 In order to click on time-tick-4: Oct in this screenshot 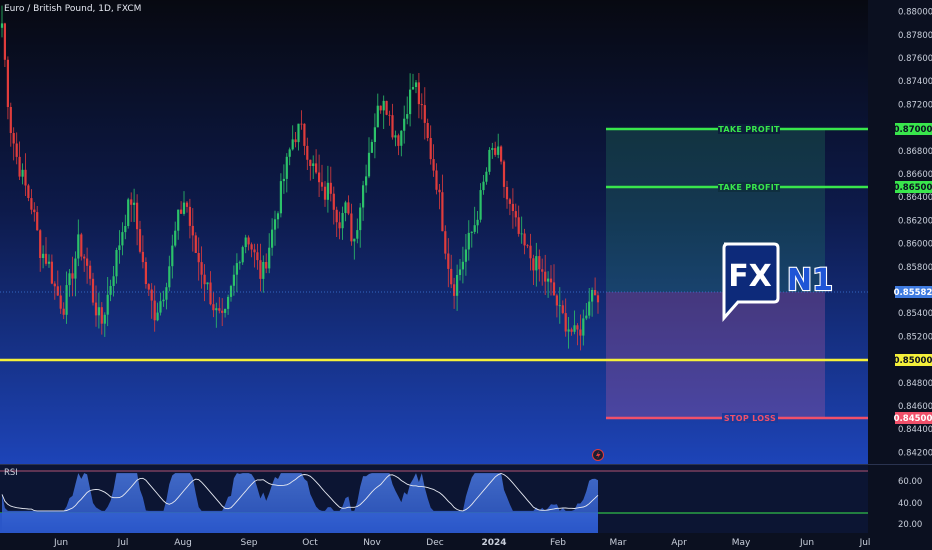, I will do `click(310, 543)`.